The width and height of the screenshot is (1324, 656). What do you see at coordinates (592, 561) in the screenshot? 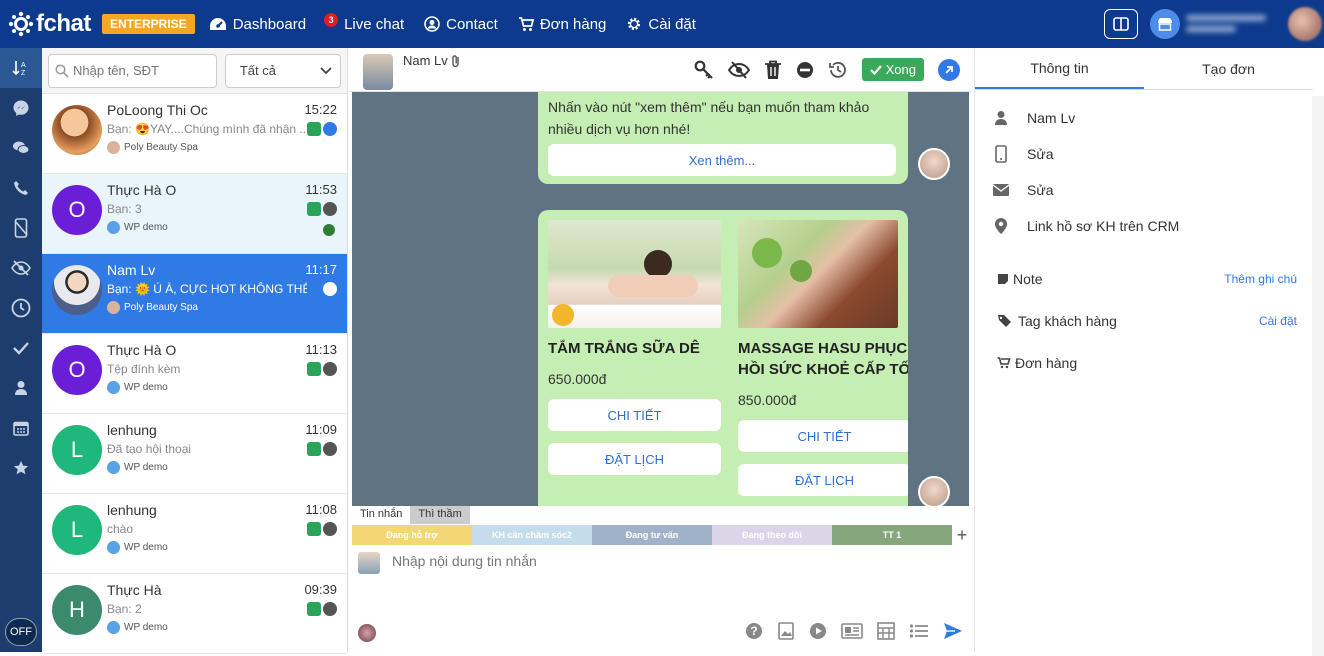
I see `message-input` at bounding box center [592, 561].